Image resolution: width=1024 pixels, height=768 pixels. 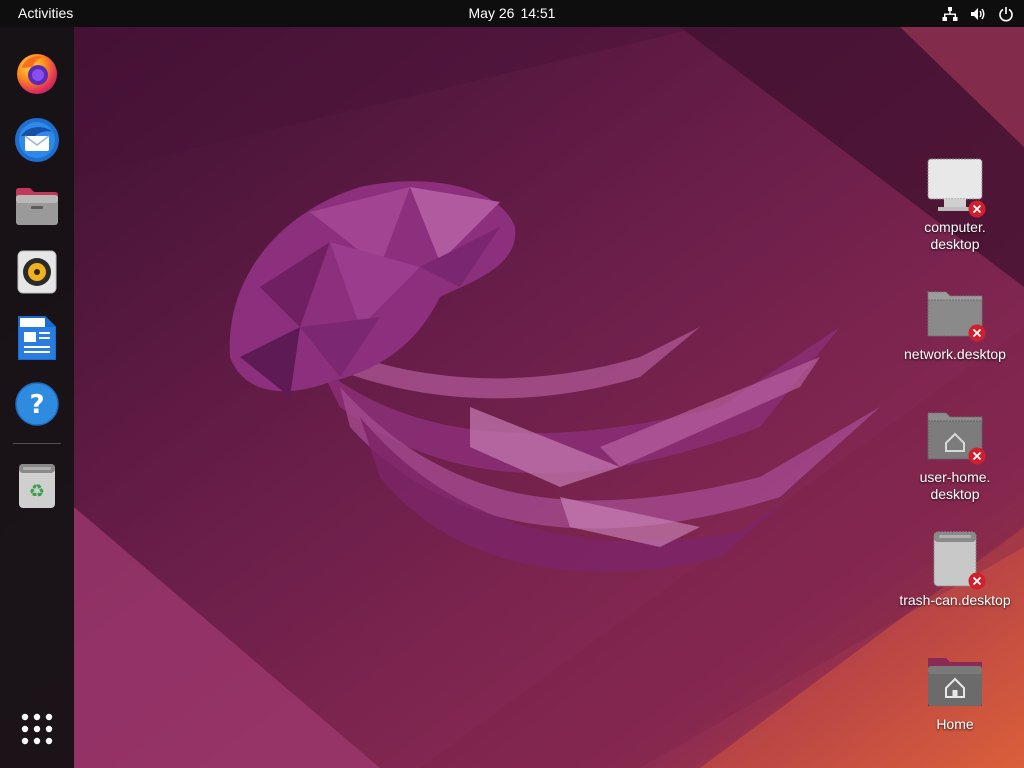 I want to click on desktop-icon-user-home: user-home. desktop, so click(x=955, y=454).